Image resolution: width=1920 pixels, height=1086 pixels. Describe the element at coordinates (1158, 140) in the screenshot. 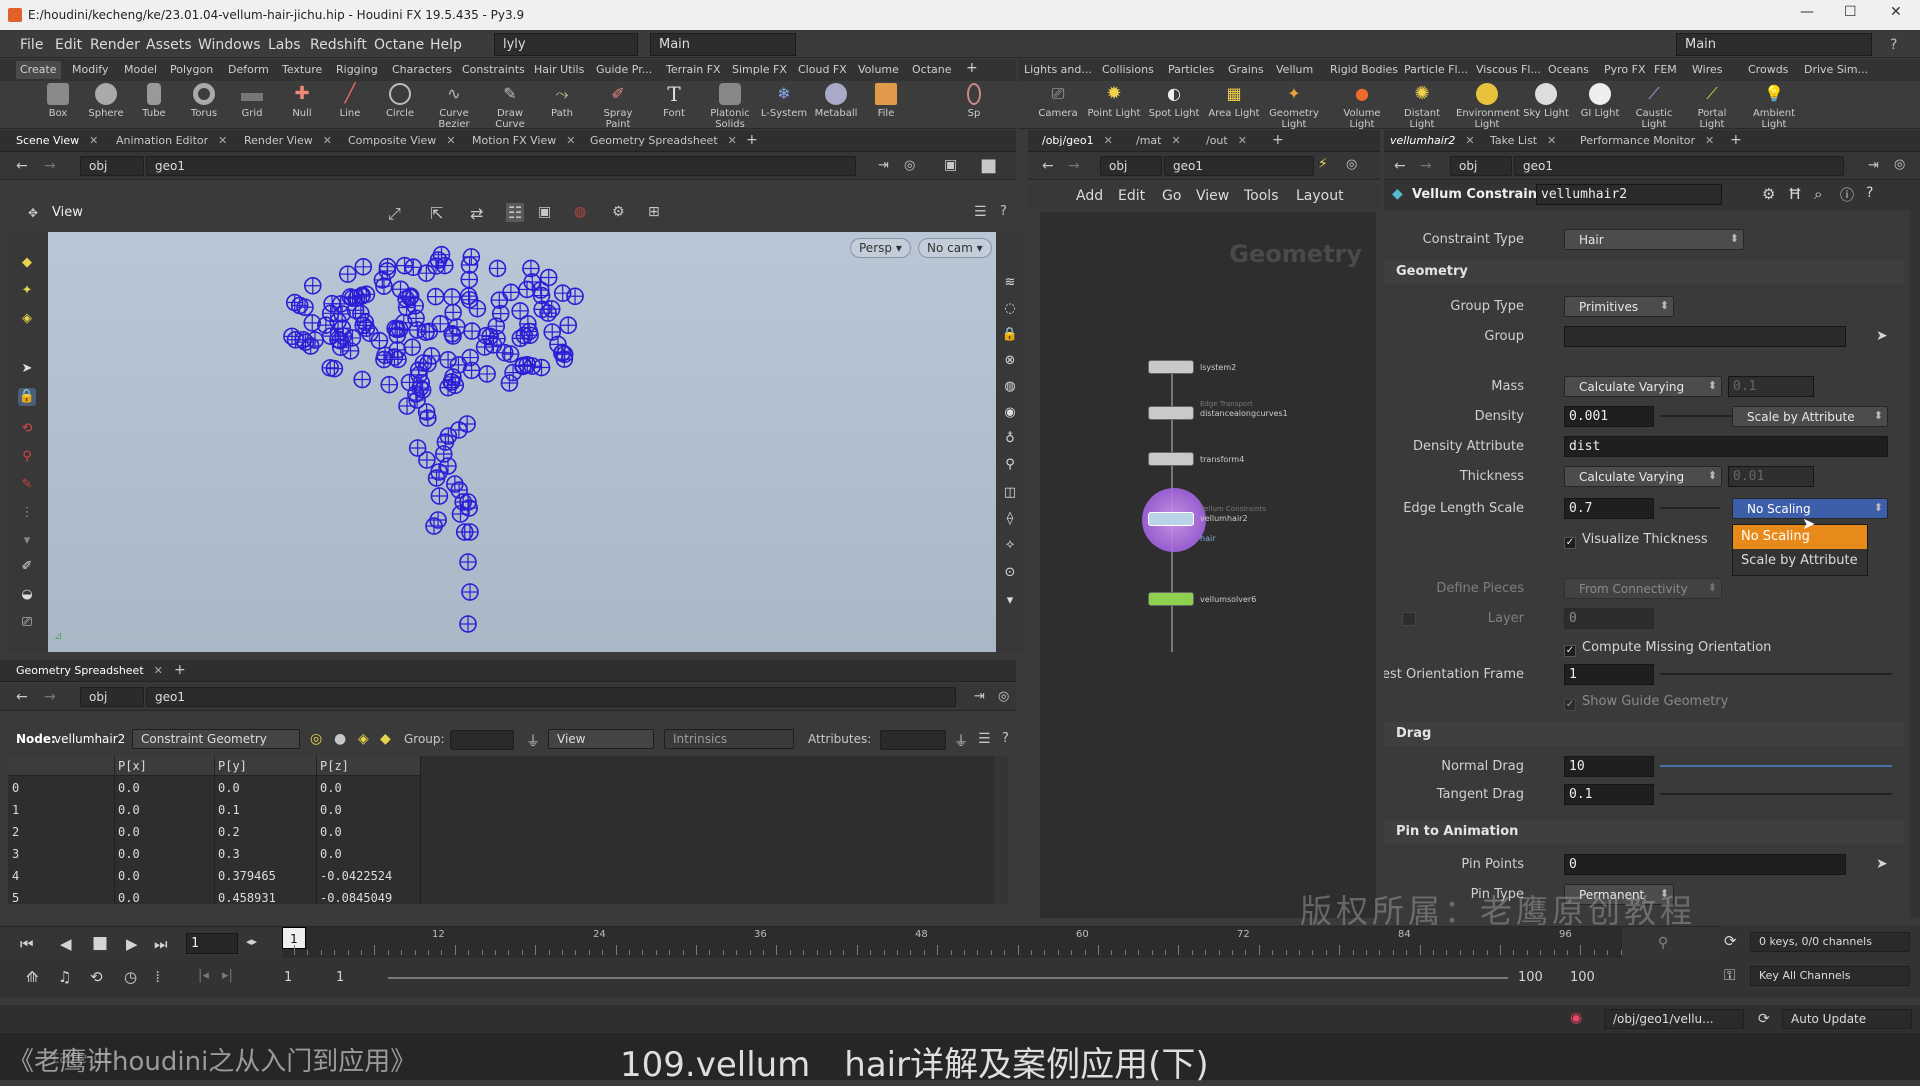

I see `tab-mat: /mat ✕` at that location.